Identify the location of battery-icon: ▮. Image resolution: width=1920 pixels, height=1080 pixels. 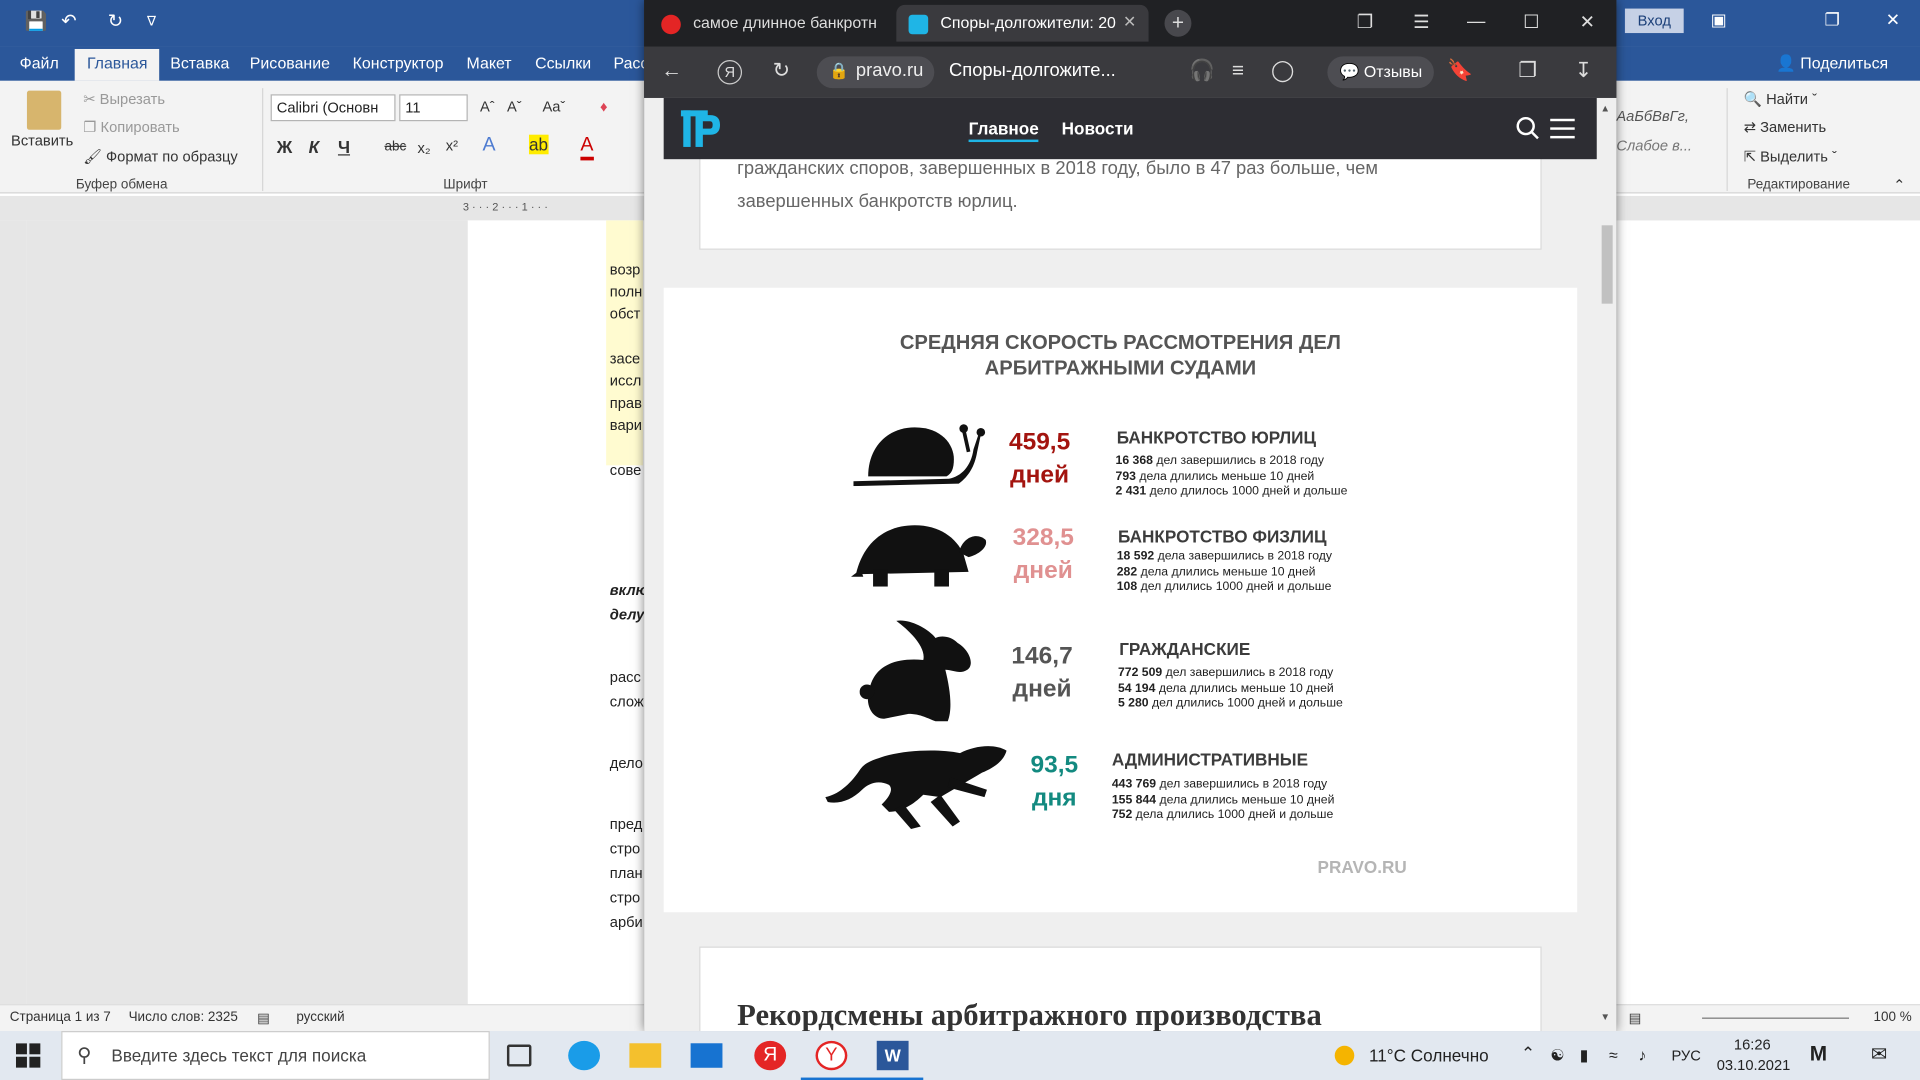
(1584, 1056).